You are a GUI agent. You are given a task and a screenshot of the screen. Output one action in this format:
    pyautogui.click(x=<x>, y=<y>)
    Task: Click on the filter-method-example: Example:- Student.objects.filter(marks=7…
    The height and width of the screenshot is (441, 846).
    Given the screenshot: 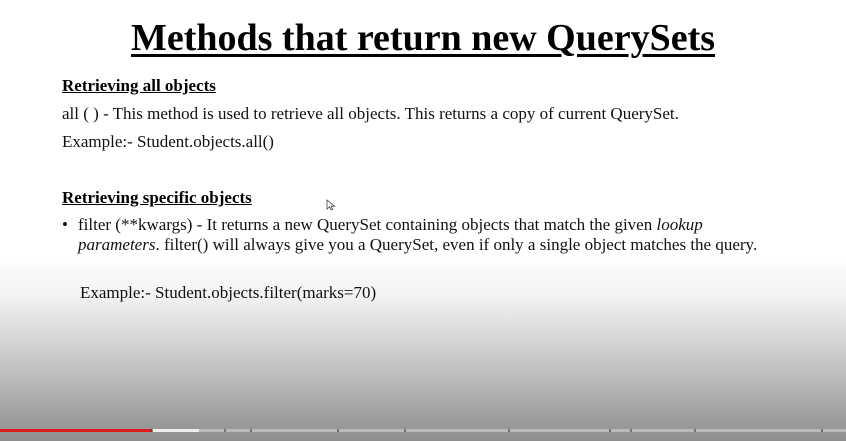 What is the action you would take?
    pyautogui.click(x=228, y=292)
    